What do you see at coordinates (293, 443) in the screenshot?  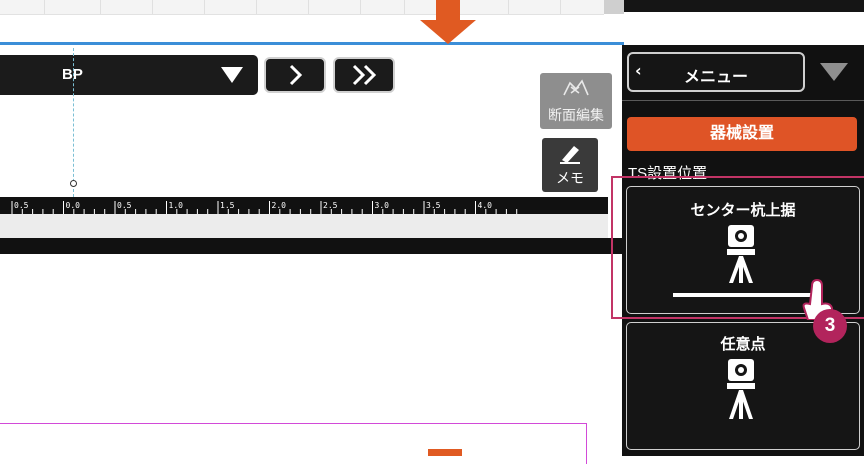 I see `plan-frame` at bounding box center [293, 443].